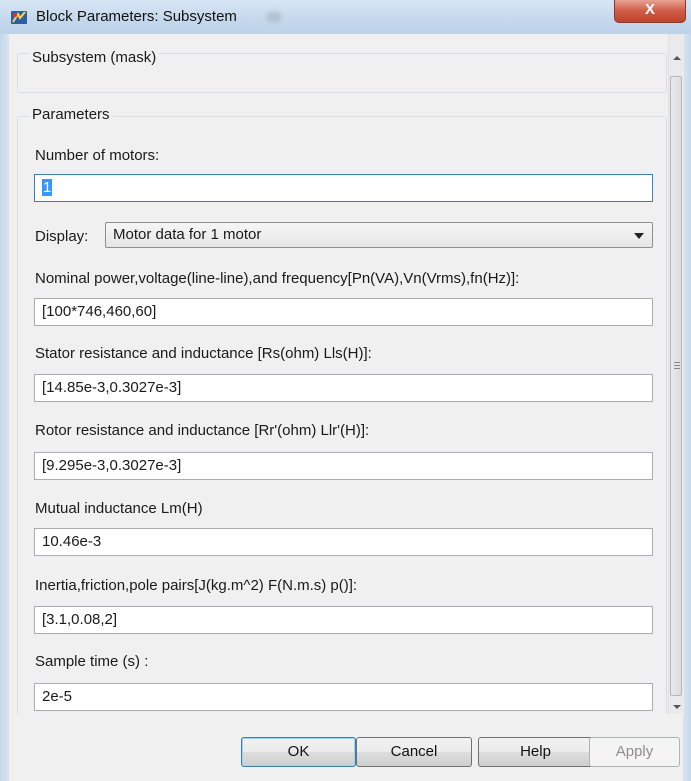 The image size is (691, 781). I want to click on number-of-motors-field: 1, so click(343, 188).